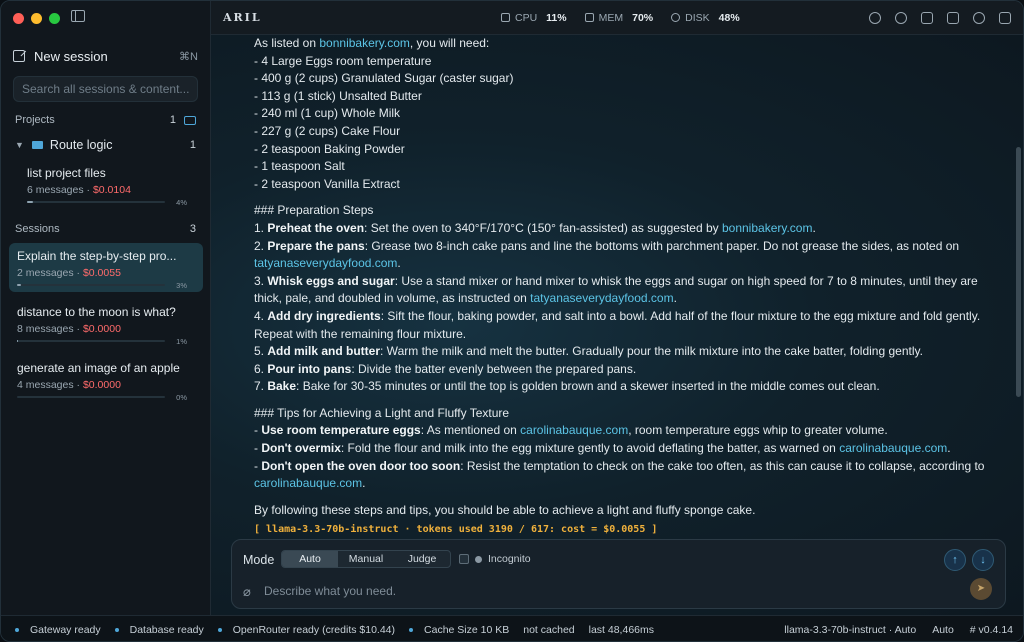  I want to click on zoom-window-button, so click(54, 18).